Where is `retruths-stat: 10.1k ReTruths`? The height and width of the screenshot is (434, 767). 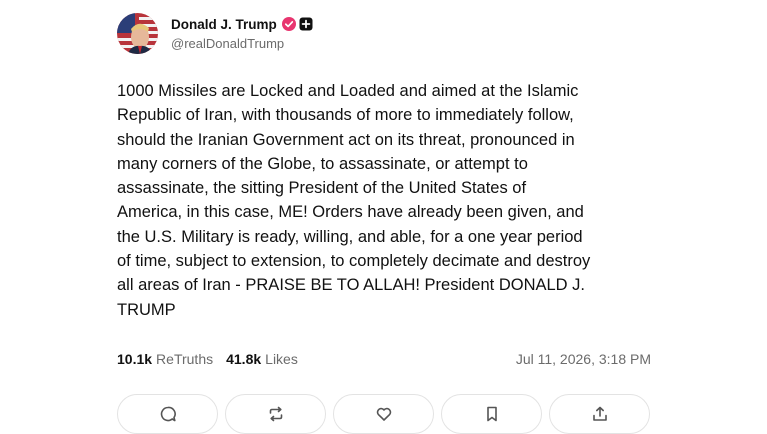 retruths-stat: 10.1k ReTruths is located at coordinates (165, 359).